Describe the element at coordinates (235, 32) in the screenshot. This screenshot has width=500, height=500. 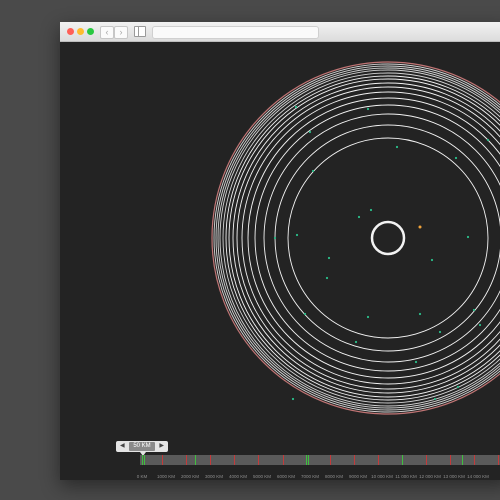
I see `address-bar` at that location.